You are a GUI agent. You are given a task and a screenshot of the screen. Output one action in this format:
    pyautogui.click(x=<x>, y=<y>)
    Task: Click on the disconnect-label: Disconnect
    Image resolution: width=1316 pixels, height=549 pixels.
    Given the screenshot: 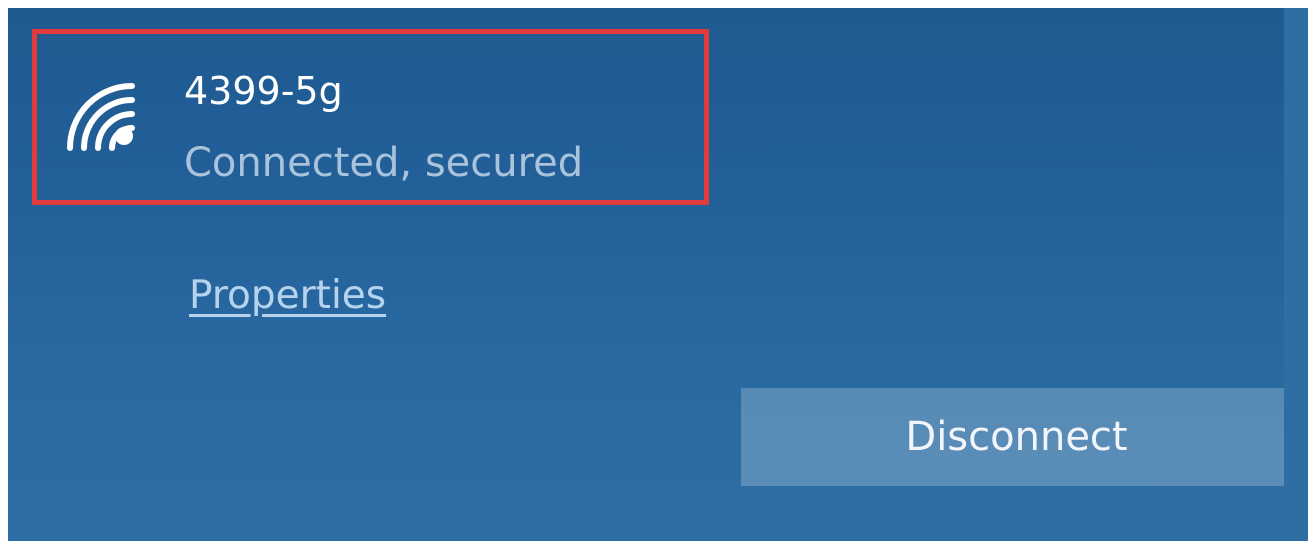 What is the action you would take?
    pyautogui.click(x=1016, y=437)
    